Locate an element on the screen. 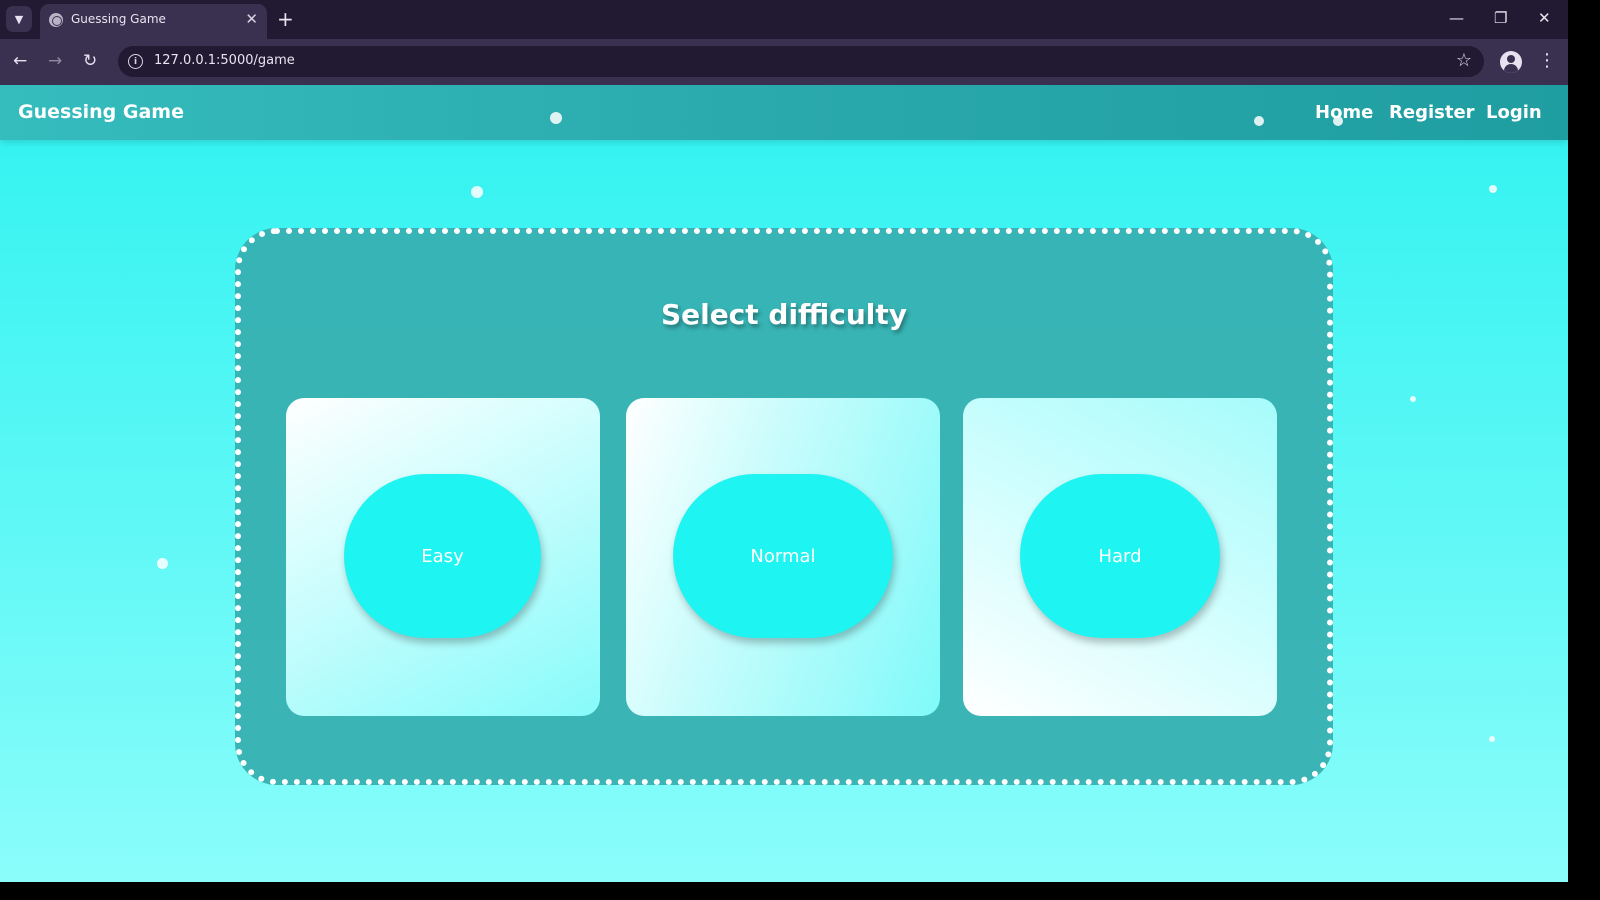  new-tab-plus-icon: + is located at coordinates (285, 19).